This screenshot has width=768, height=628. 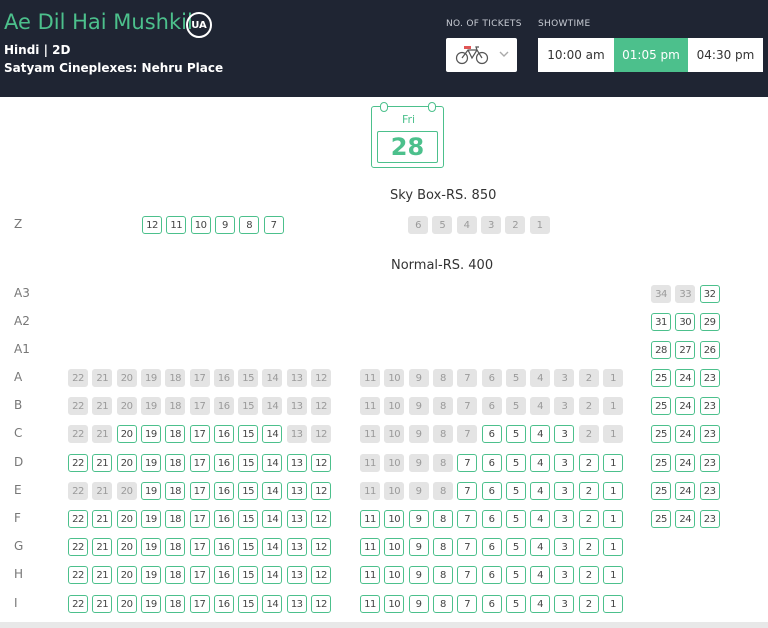 I want to click on seat: 28, so click(x=661, y=350).